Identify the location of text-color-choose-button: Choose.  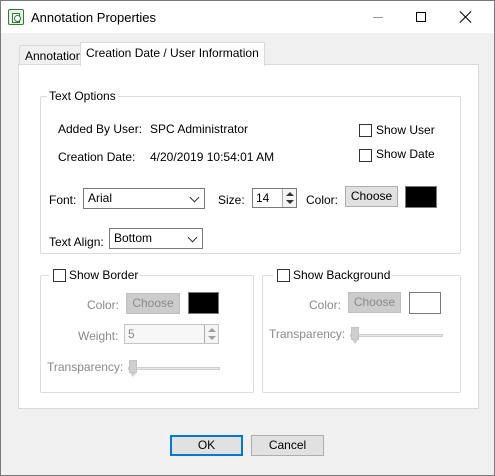
(371, 196).